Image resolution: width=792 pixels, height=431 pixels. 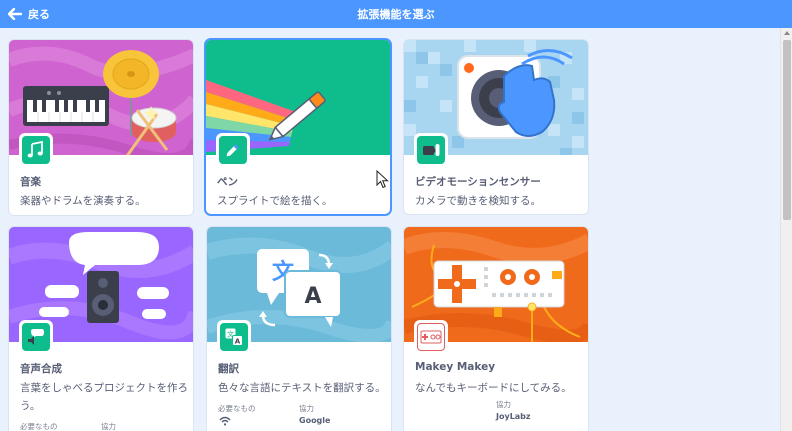 What do you see at coordinates (227, 182) in the screenshot?
I see `extension-title: ペン` at bounding box center [227, 182].